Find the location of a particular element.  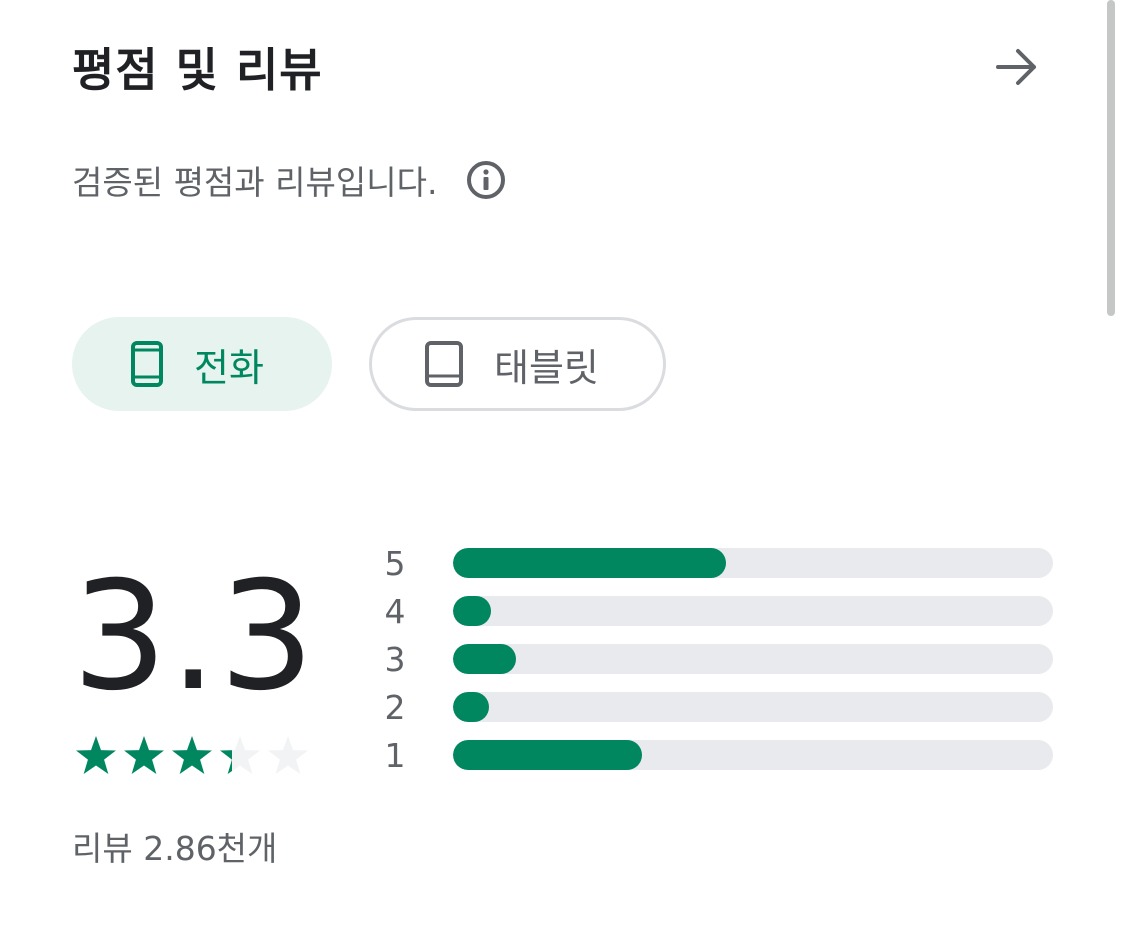

ratings-header: 평점 및 리뷰 is located at coordinates (558, 66).